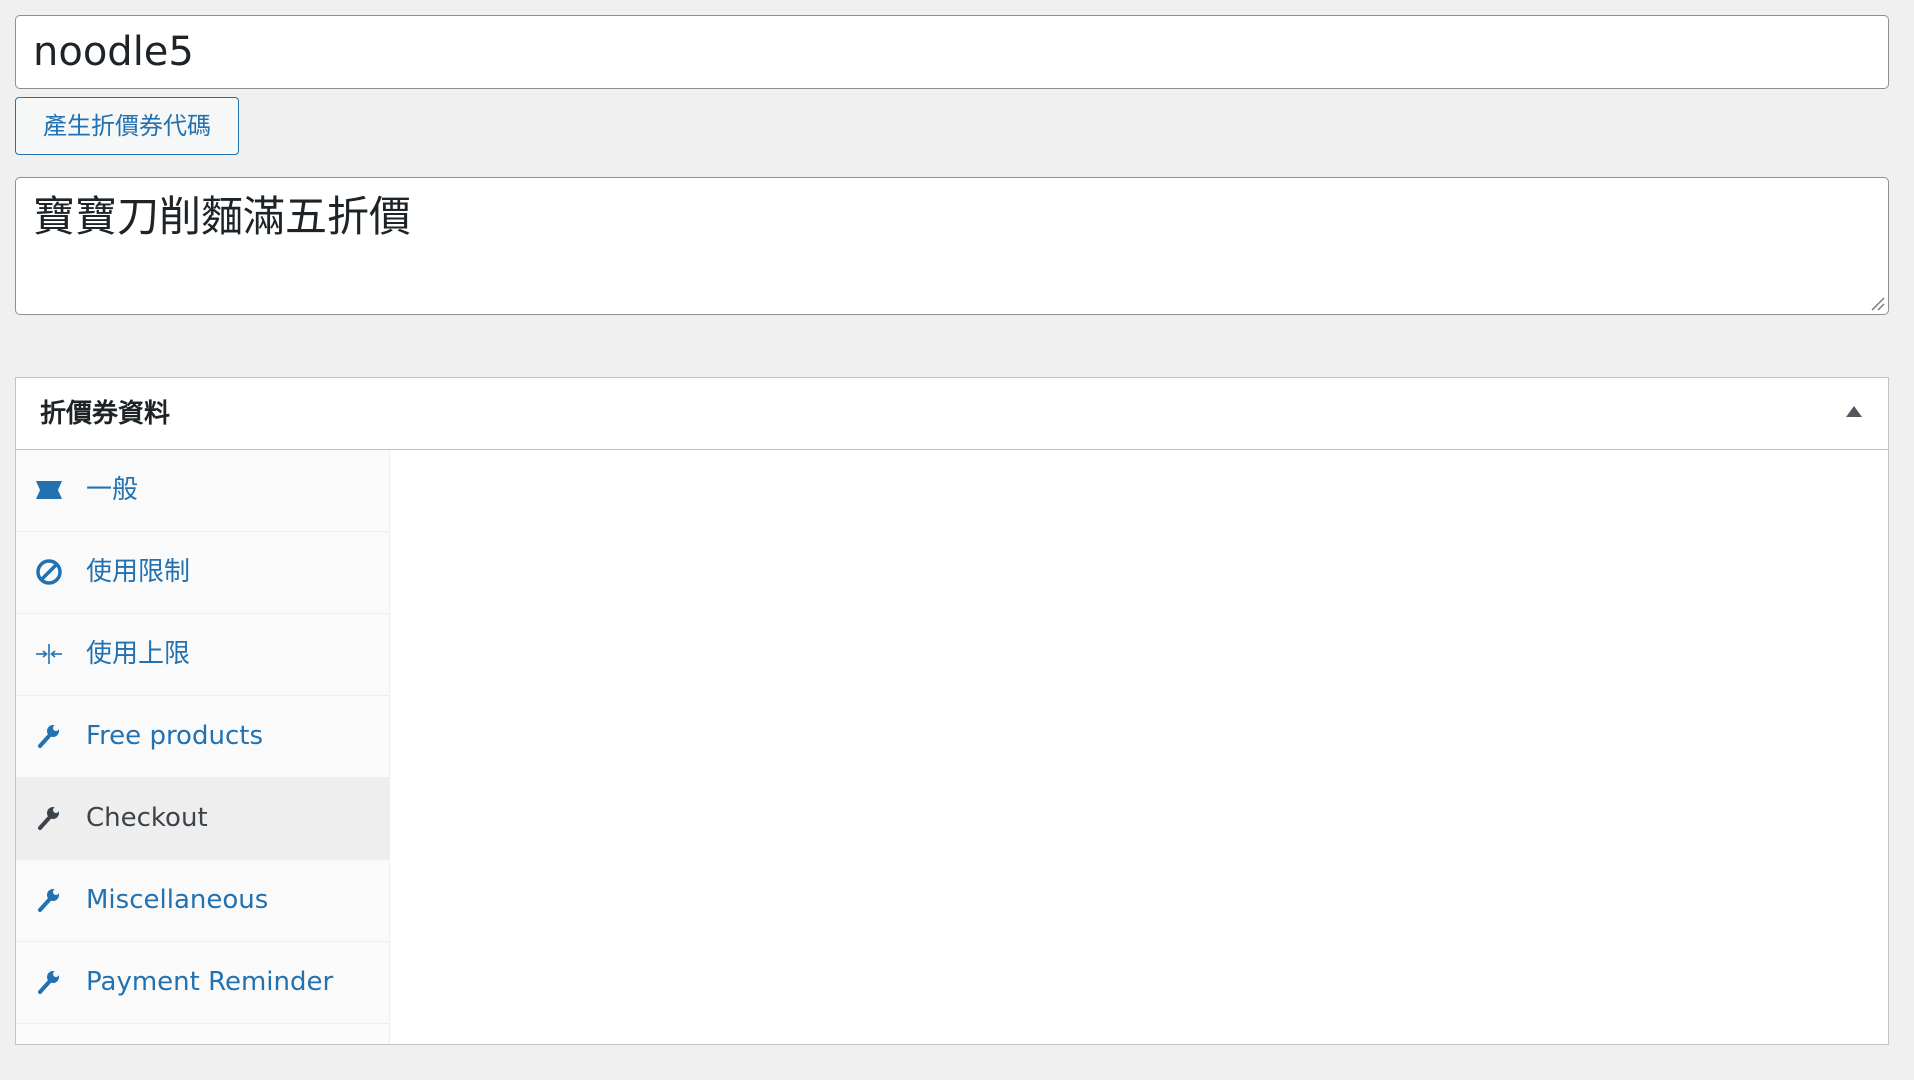  I want to click on generate-coupon-code-button: 產生折價券代碼, so click(127, 126).